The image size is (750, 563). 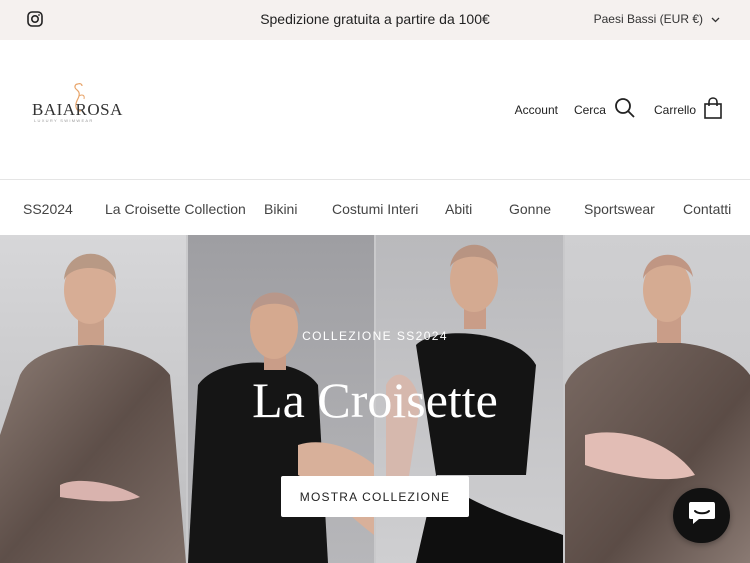 I want to click on shopping-bag-icon, so click(x=713, y=109).